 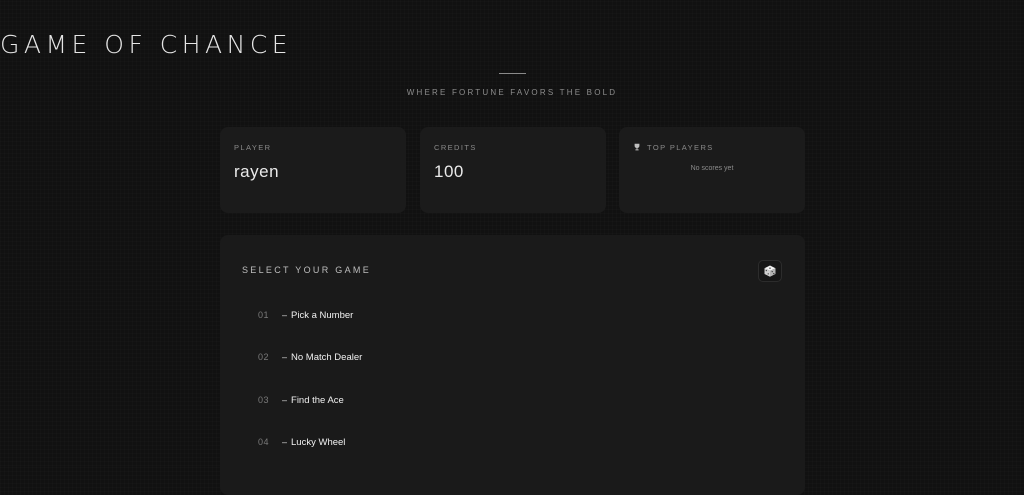 I want to click on game-item-no-match-dealer: 02 – No Match Dealer, so click(x=310, y=357).